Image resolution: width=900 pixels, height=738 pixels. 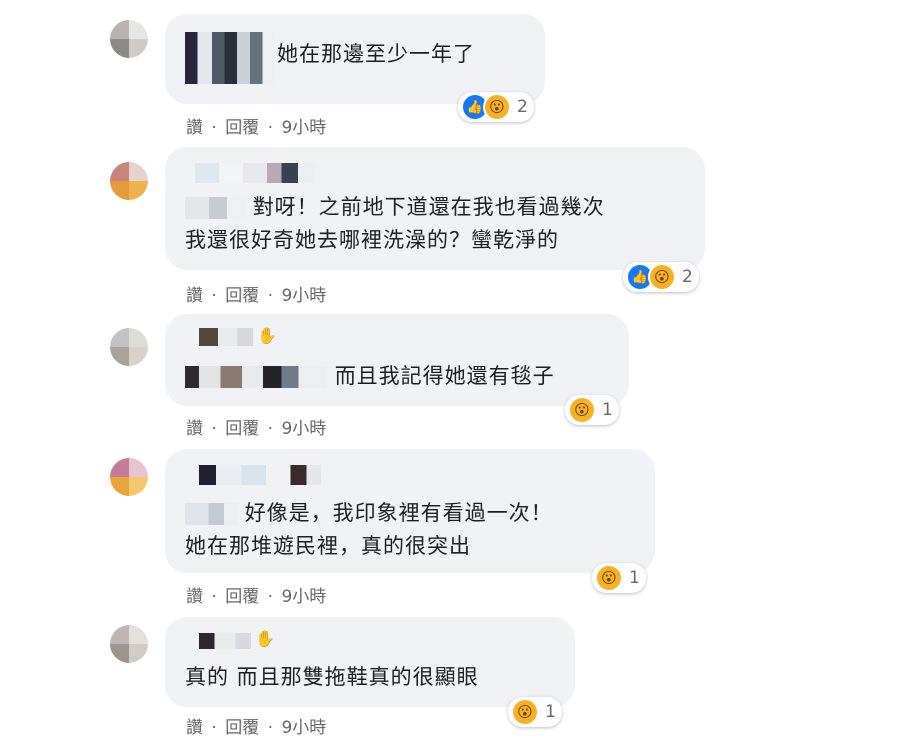 What do you see at coordinates (428, 207) in the screenshot?
I see `comment-text-line-1: 對呀！之前地下道還在我也看過幾次` at bounding box center [428, 207].